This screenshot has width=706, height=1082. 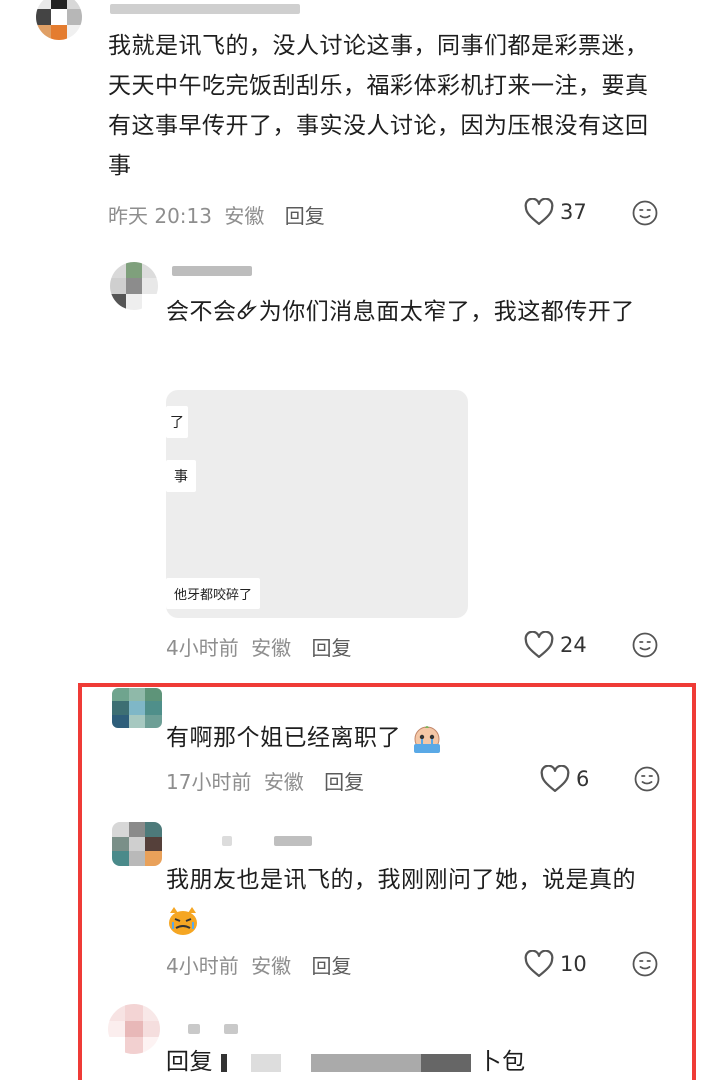 I want to click on like-button: 6, so click(x=564, y=779).